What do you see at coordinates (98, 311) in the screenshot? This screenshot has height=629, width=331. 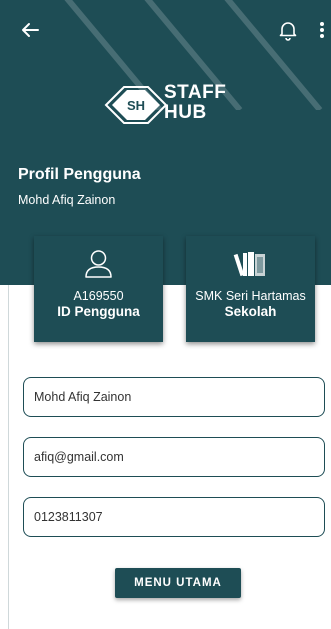 I see `user-id-label: ID Pengguna` at bounding box center [98, 311].